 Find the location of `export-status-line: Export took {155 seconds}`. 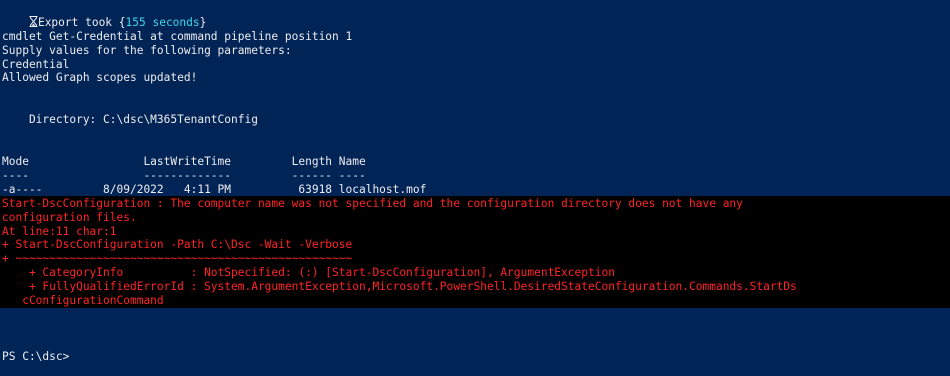

export-status-line: Export took {155 seconds} is located at coordinates (104, 15).